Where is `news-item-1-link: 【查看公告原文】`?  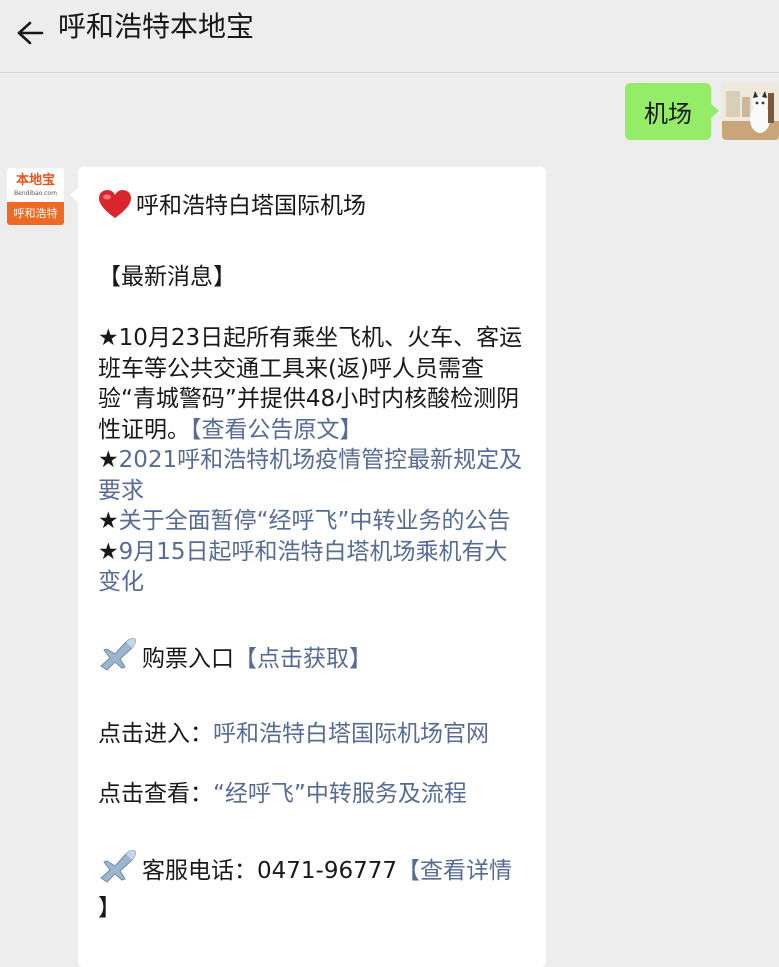
news-item-1-link: 【查看公告原文】 is located at coordinates (276, 430).